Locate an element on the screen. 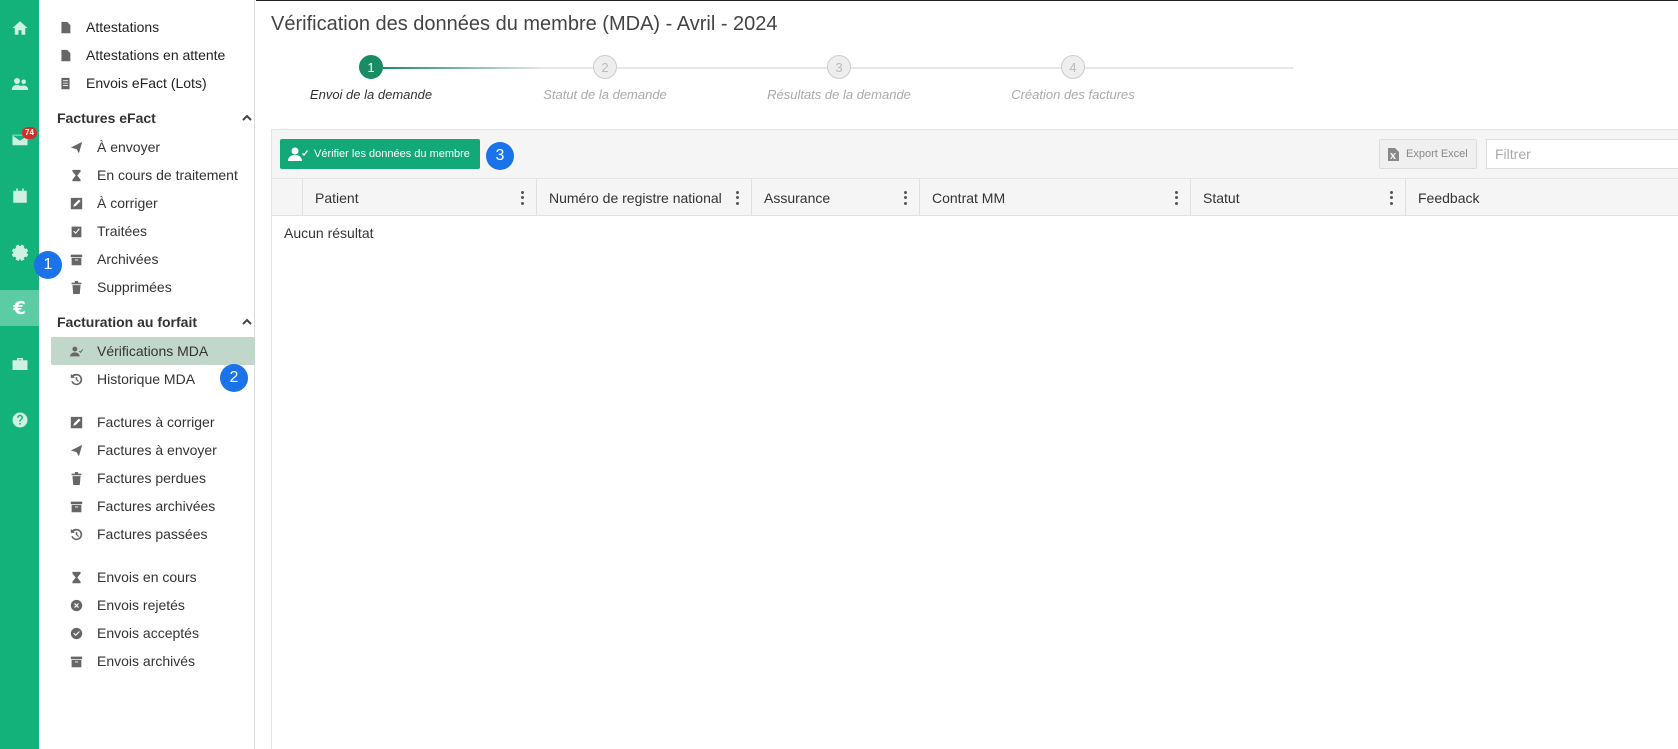  sidebar-item-factures-passees: Factures passées is located at coordinates (123, 534).